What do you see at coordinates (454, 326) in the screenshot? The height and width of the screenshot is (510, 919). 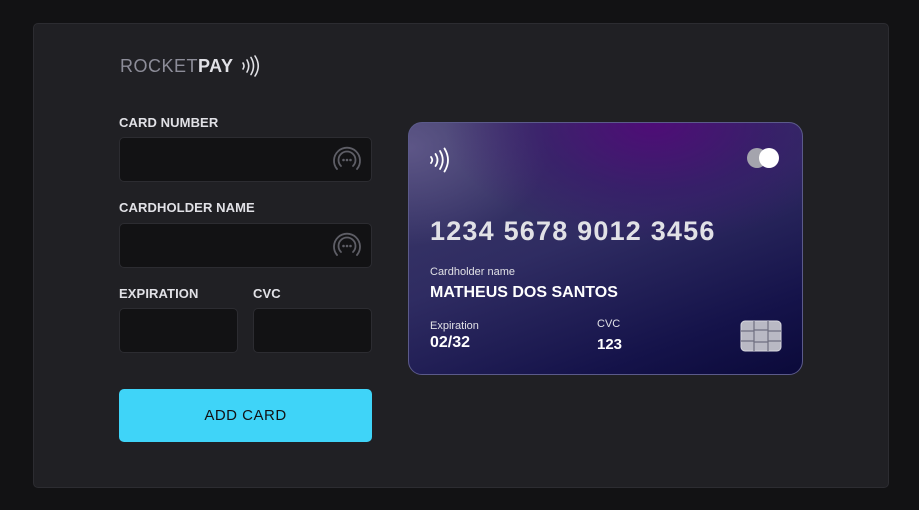 I see `expiration-display-label: Expiration` at bounding box center [454, 326].